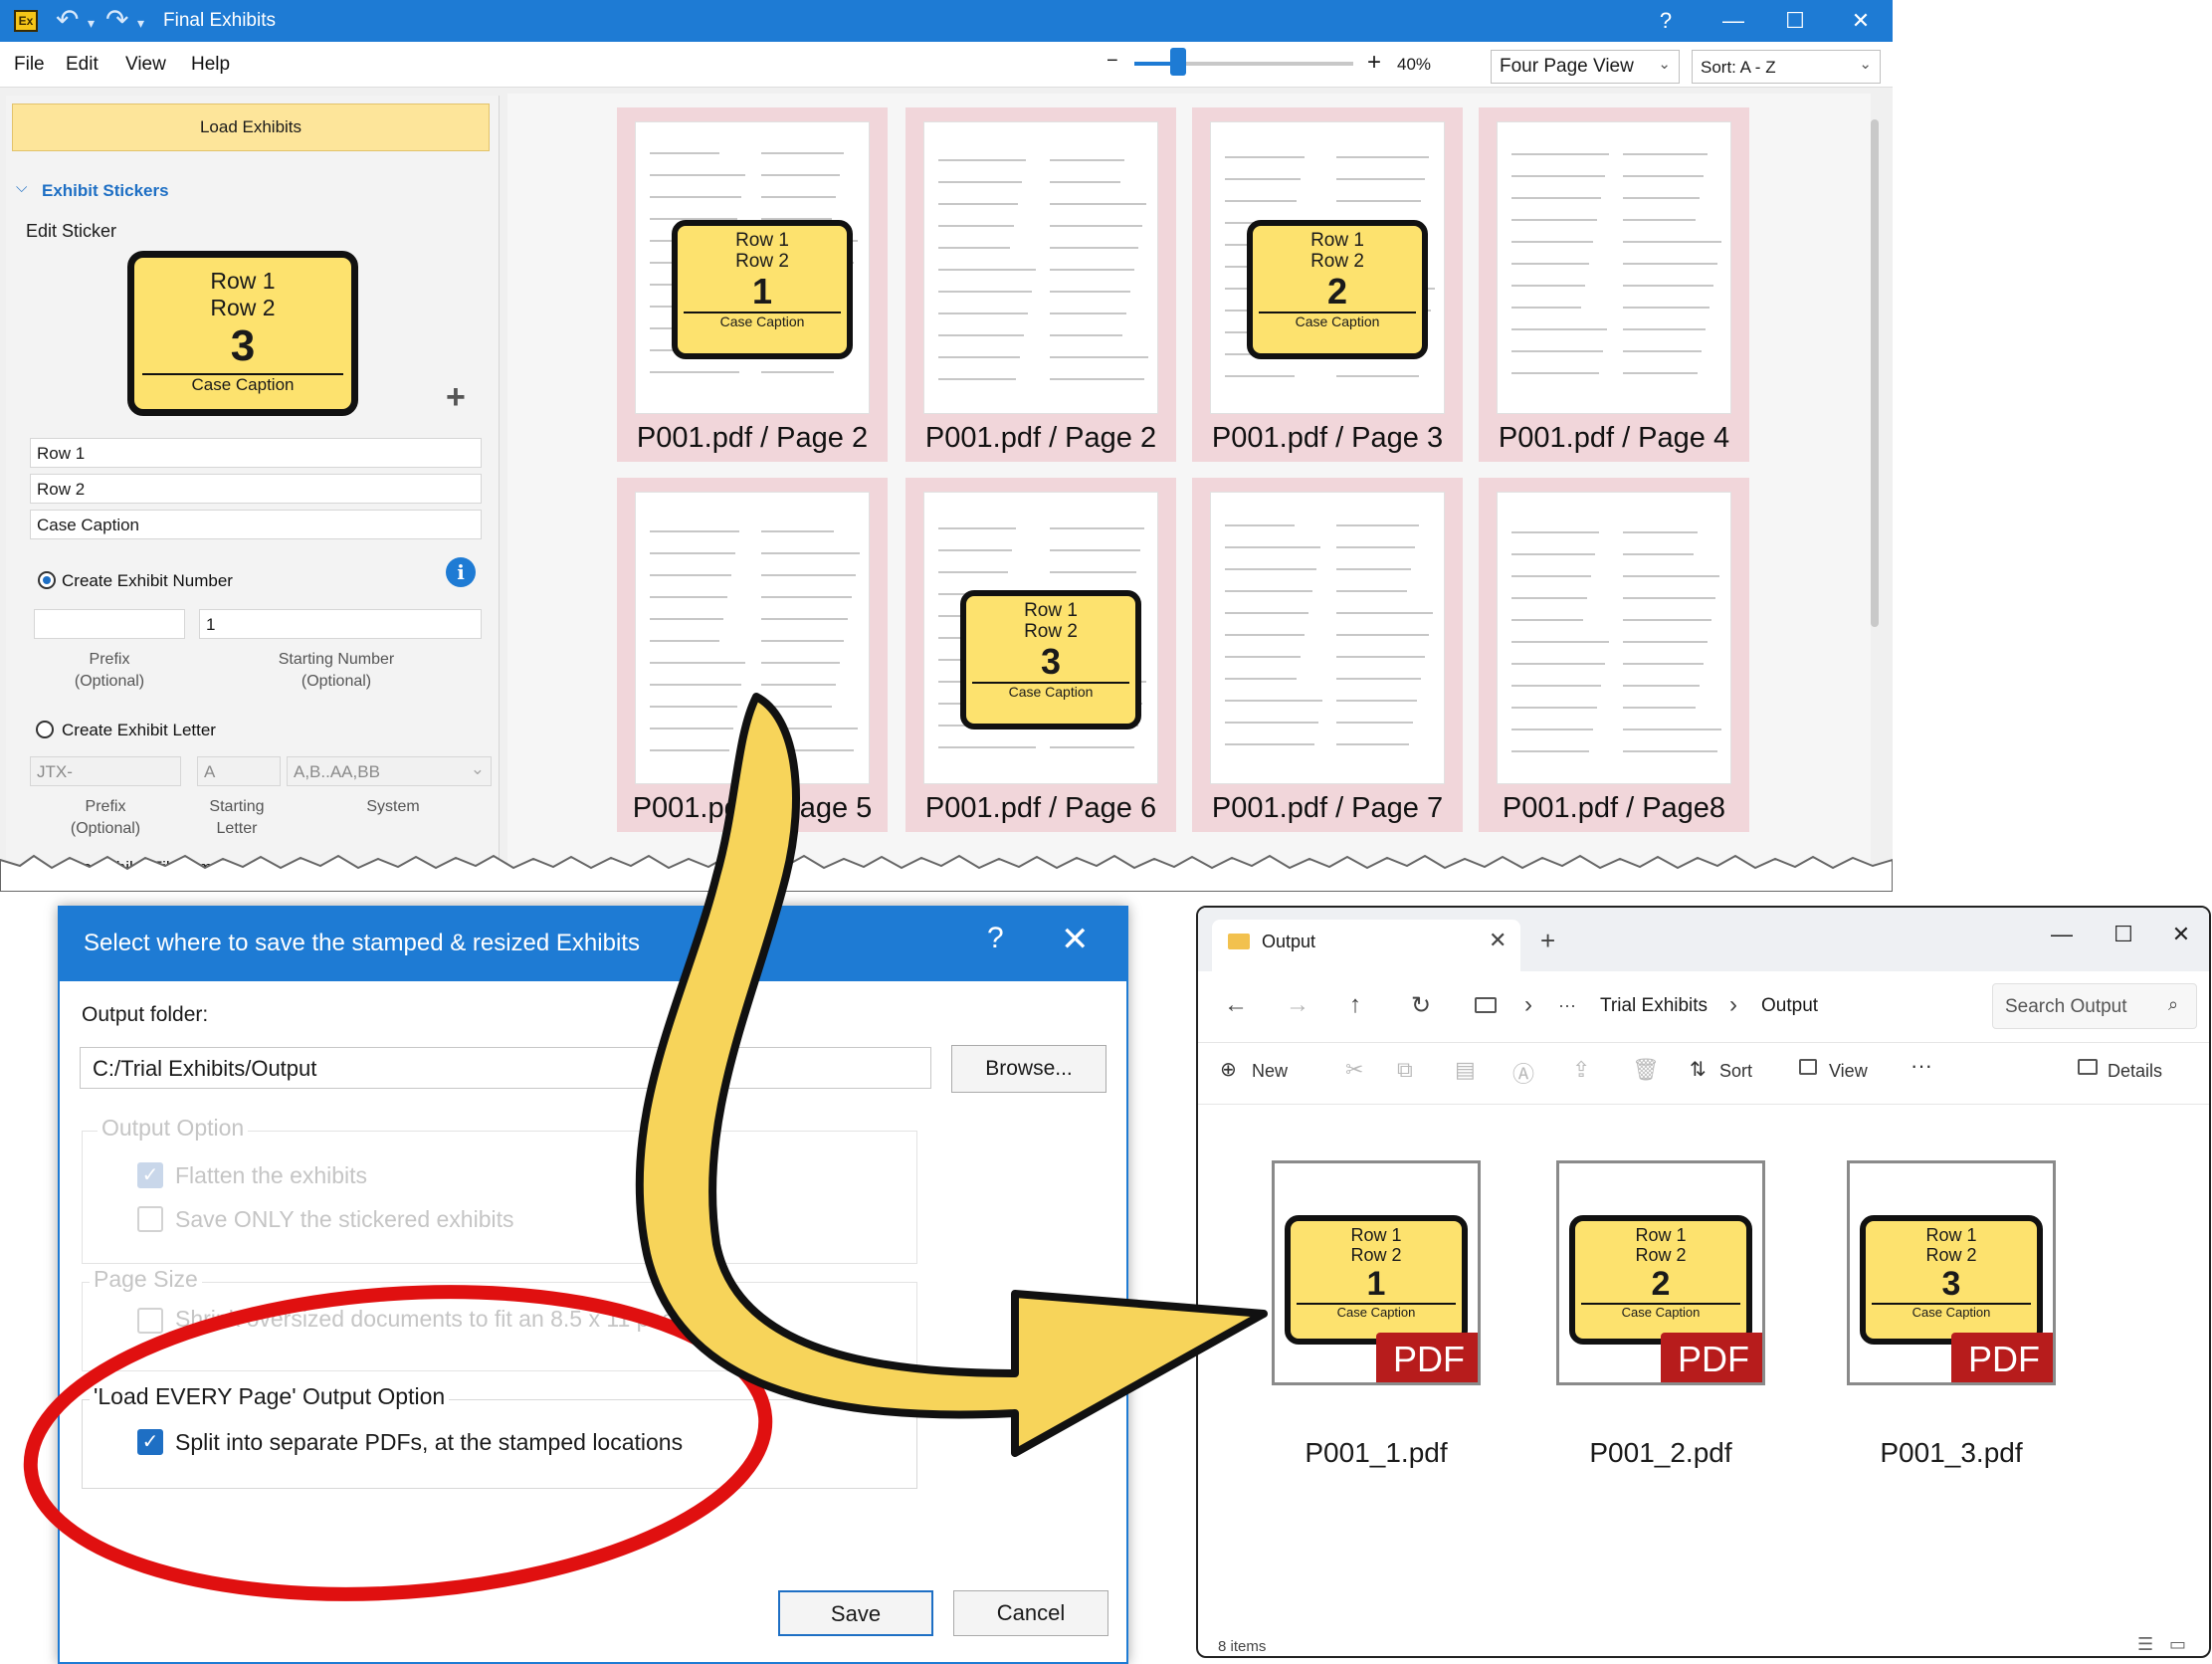 The width and height of the screenshot is (2212, 1664). I want to click on back-icon: ←, so click(1236, 1005).